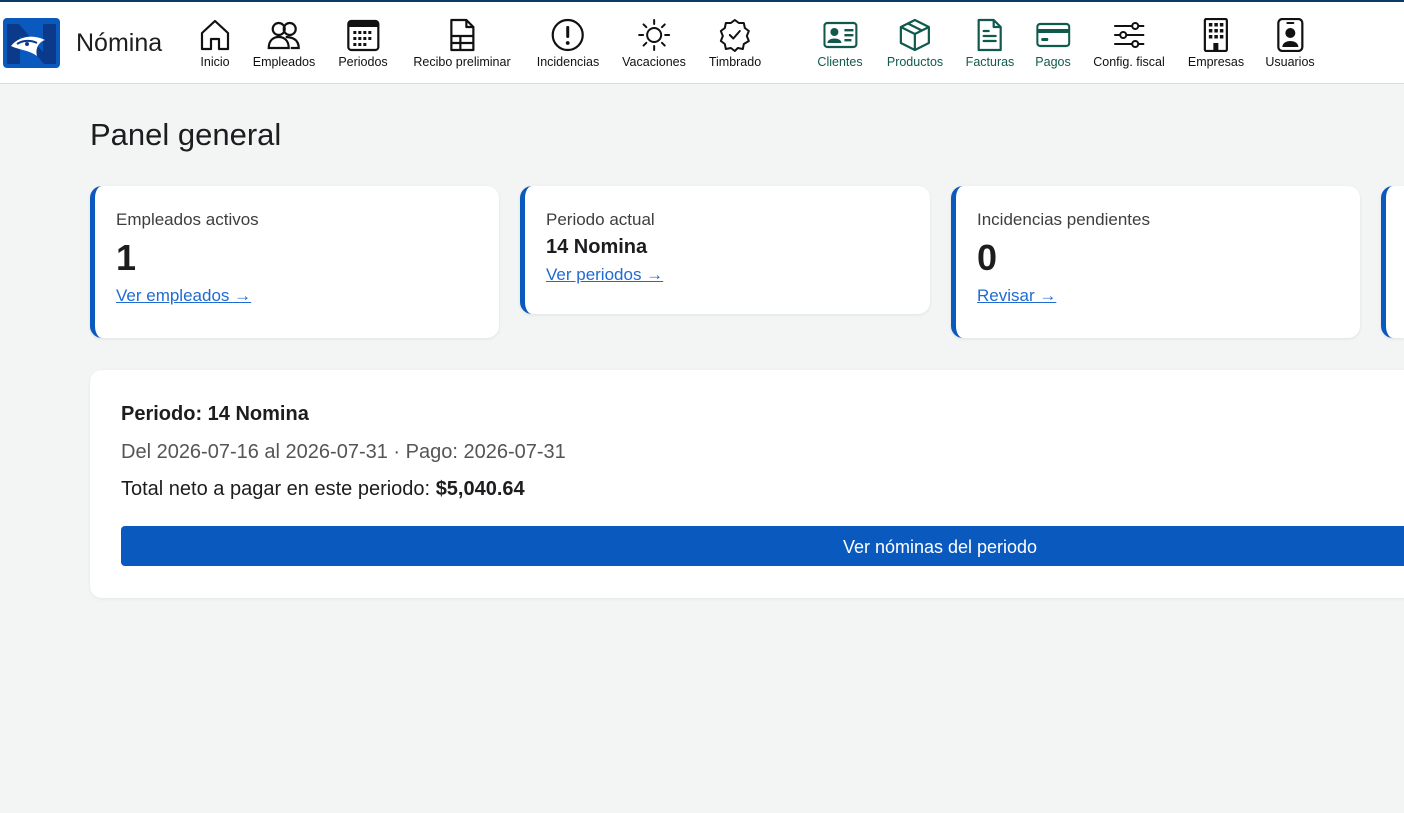 The image size is (1404, 813). I want to click on badge-check-icon, so click(735, 35).